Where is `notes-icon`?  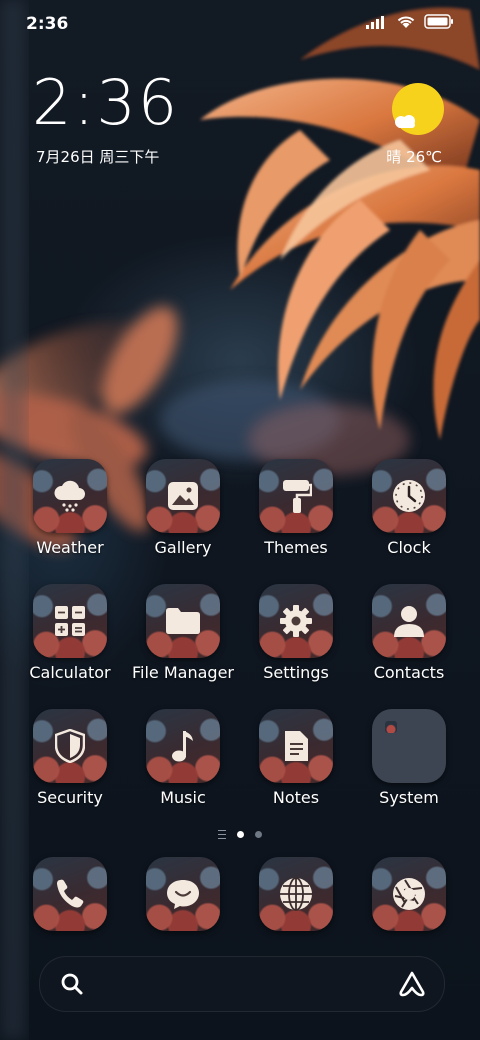
notes-icon is located at coordinates (296, 746).